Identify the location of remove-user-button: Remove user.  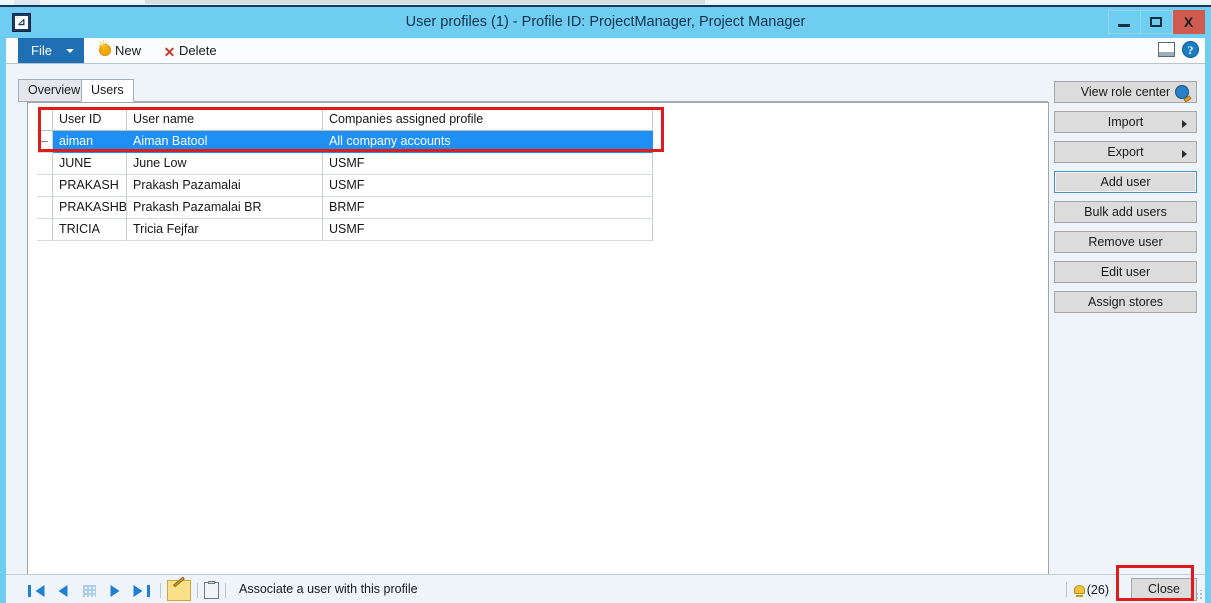
(1125, 242).